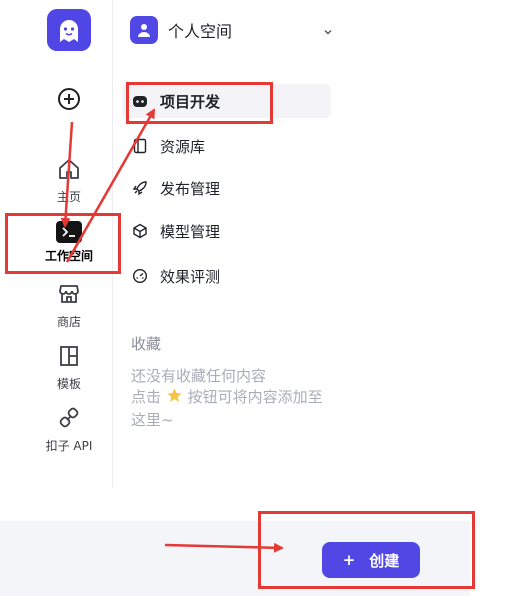 Image resolution: width=510 pixels, height=596 pixels. I want to click on favorites-empty-line2: 点击 按钮可将内容添加至, so click(233, 398).